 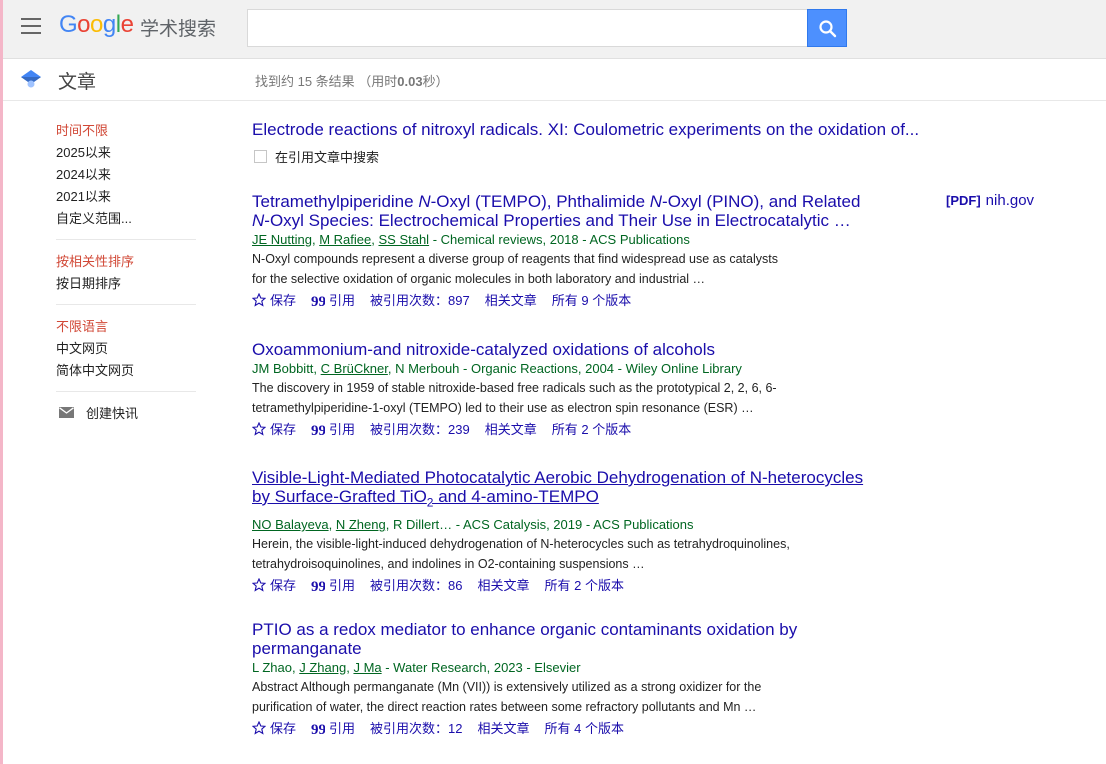 I want to click on cite-label: 引用, so click(x=342, y=586).